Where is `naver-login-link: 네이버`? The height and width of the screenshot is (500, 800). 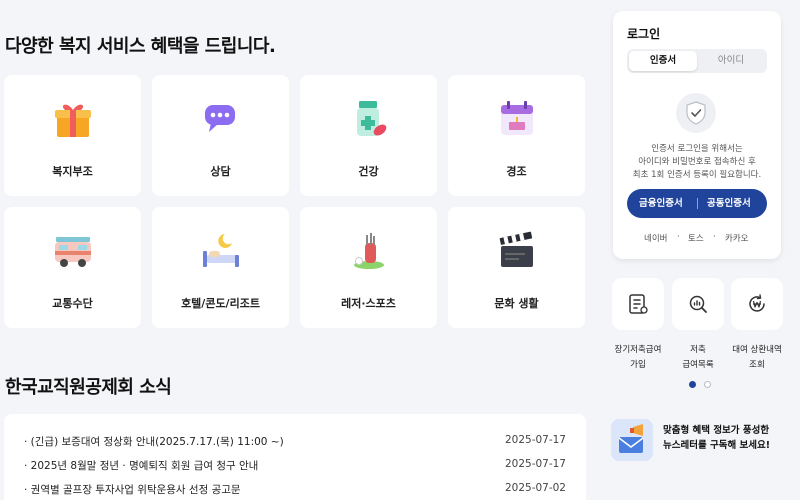
naver-login-link: 네이버 is located at coordinates (655, 238).